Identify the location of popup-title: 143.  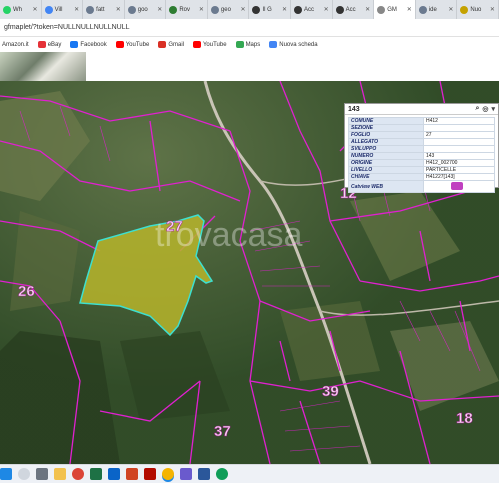
(354, 109).